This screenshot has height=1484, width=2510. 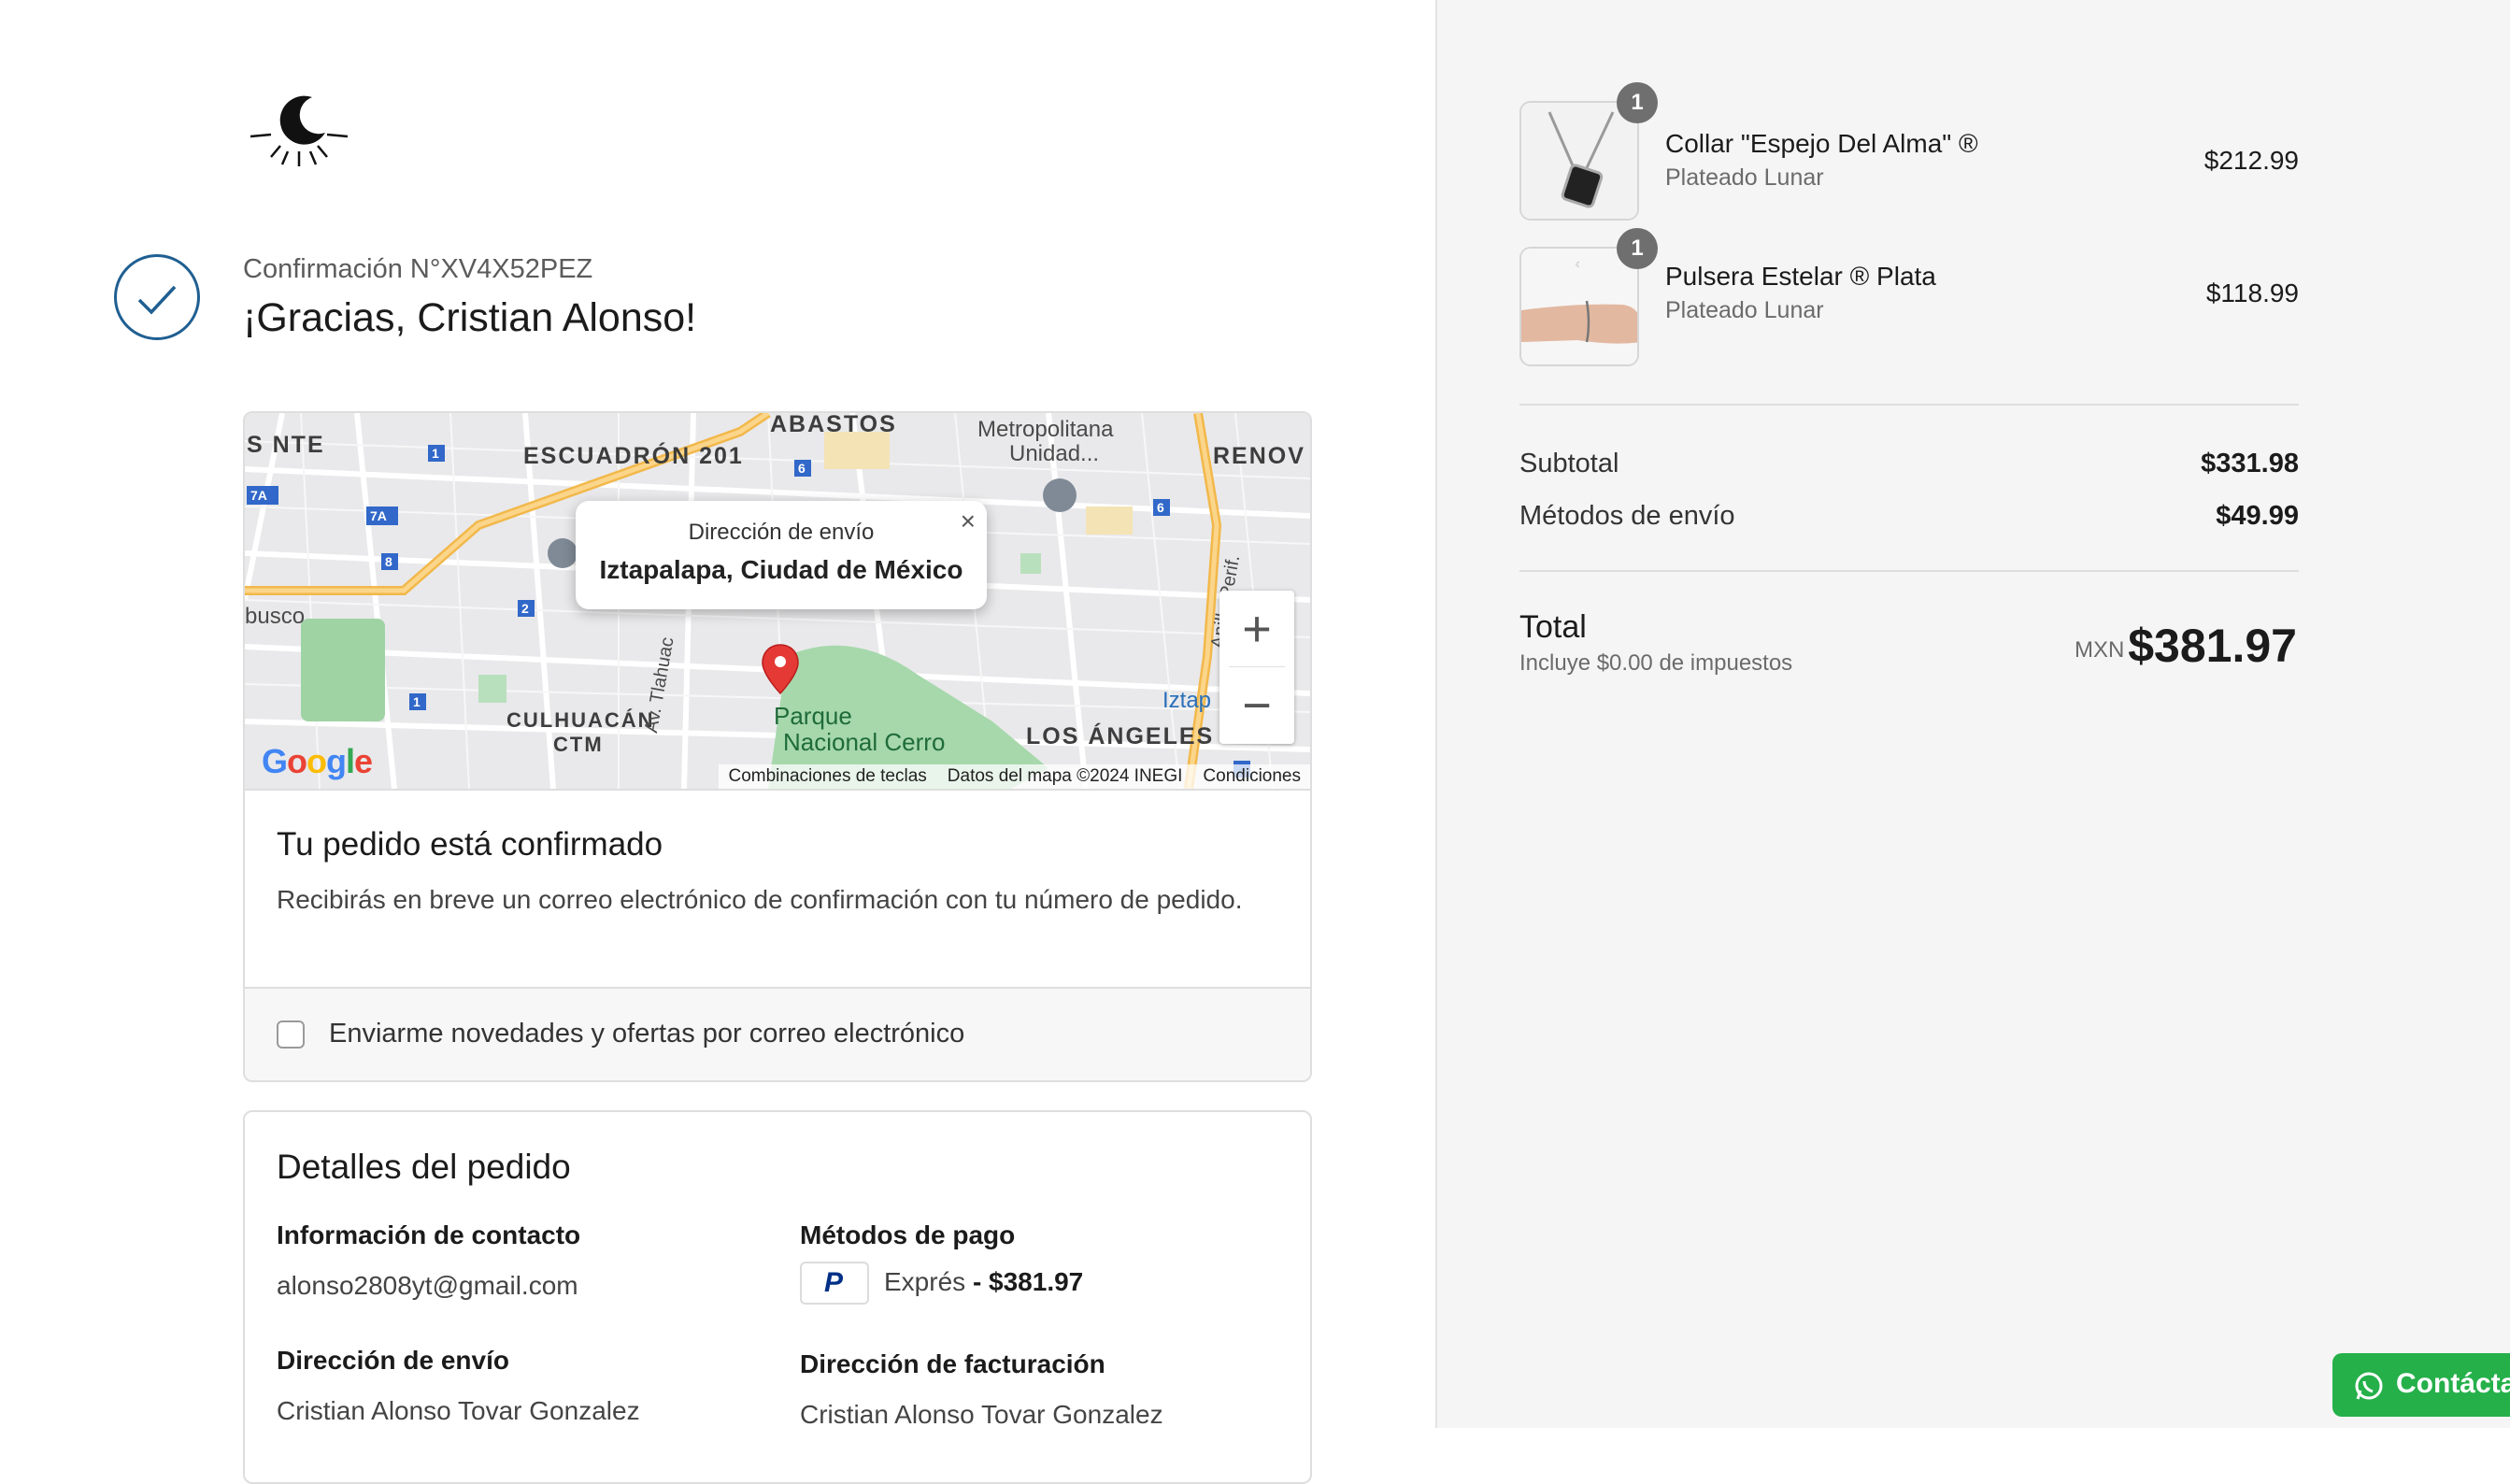 I want to click on popup-title: Dirección de envío, so click(x=781, y=532).